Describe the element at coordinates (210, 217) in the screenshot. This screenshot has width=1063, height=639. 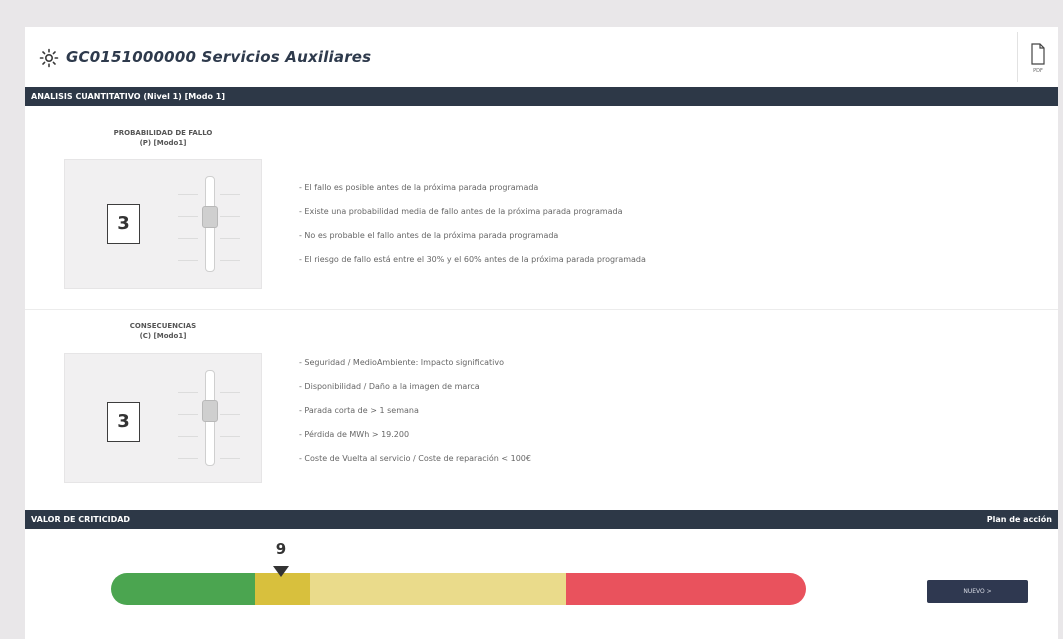
I see `probability-slider-thumb` at that location.